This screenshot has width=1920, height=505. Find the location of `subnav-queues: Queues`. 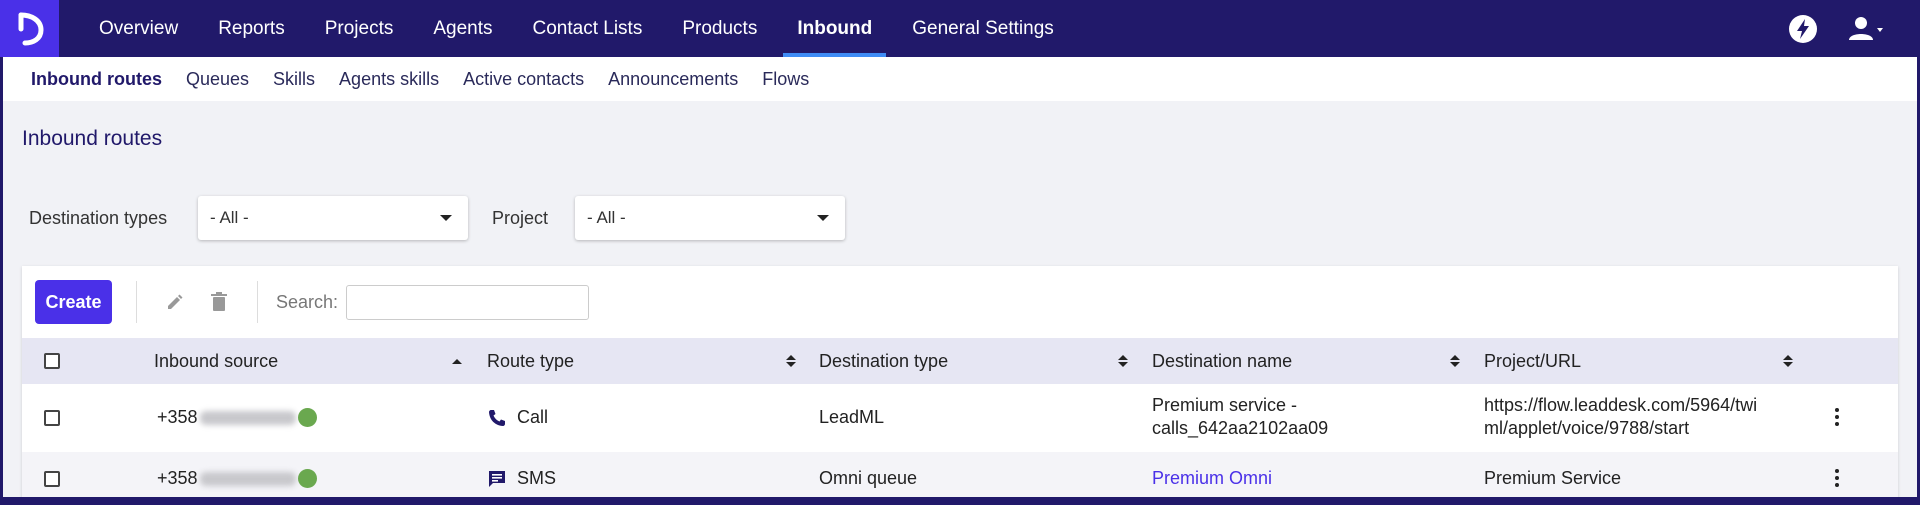

subnav-queues: Queues is located at coordinates (217, 79).